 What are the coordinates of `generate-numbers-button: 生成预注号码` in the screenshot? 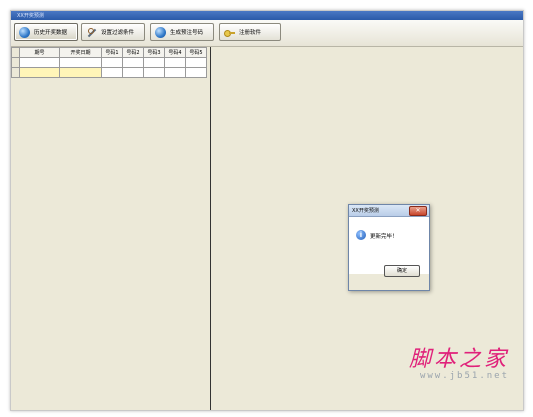 It's located at (182, 32).